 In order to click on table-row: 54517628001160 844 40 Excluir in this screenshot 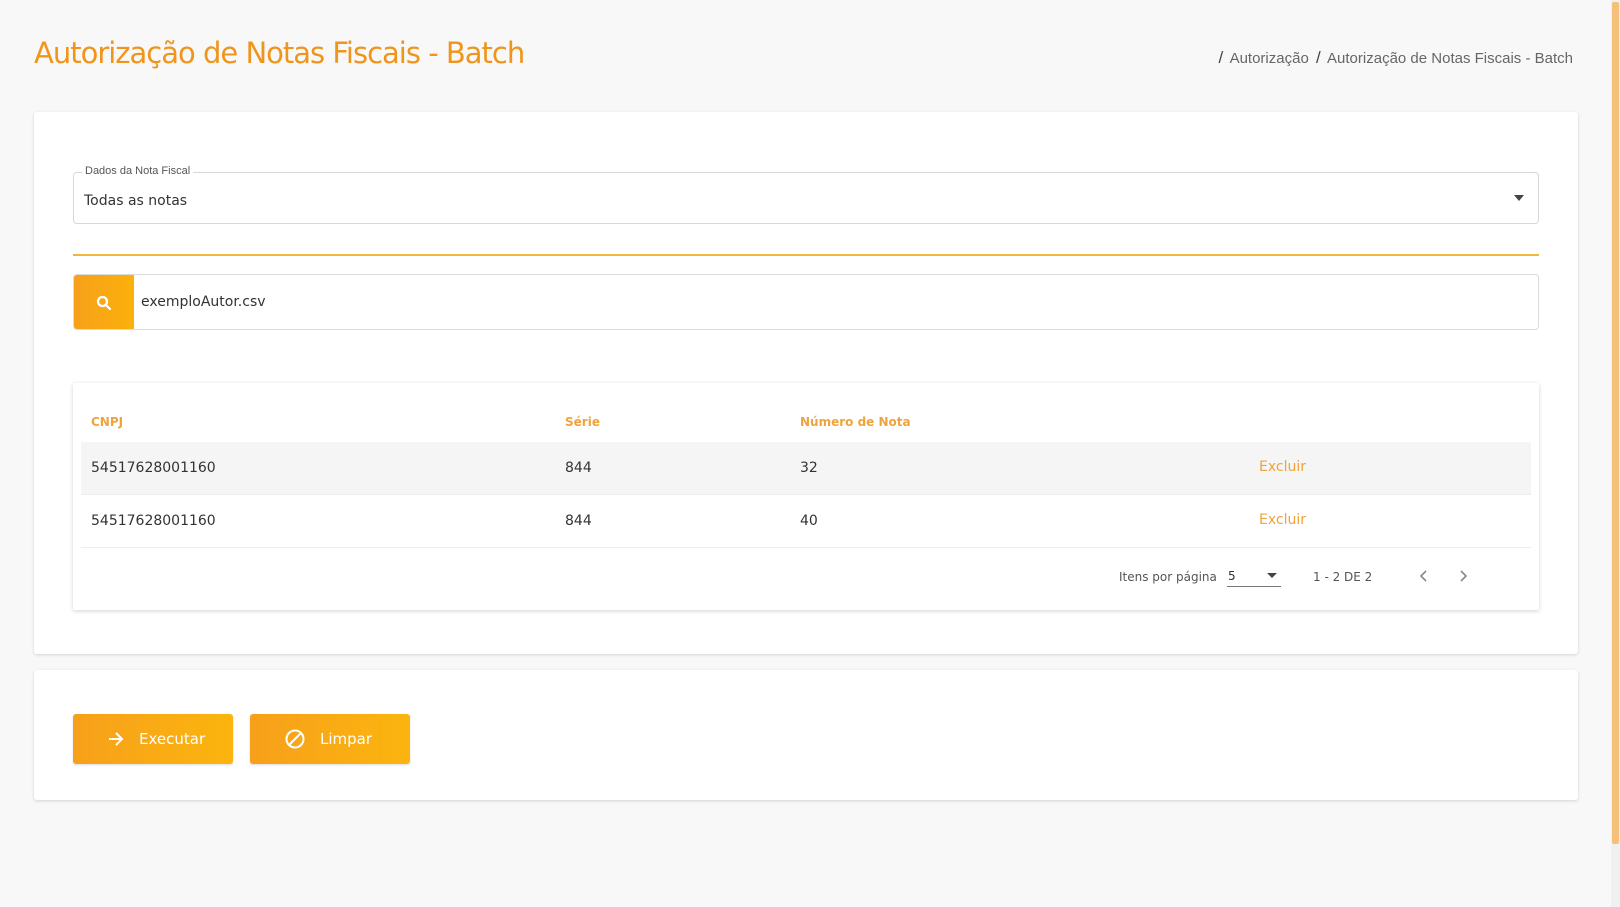, I will do `click(806, 521)`.